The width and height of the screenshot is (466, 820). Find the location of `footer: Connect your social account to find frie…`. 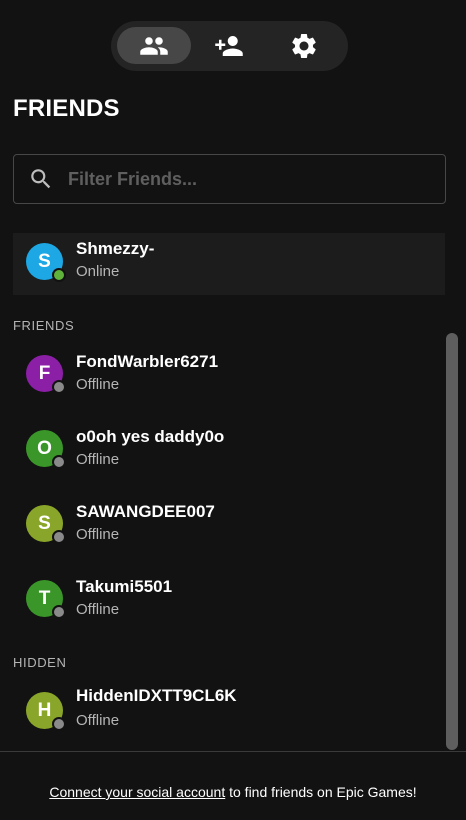

footer: Connect your social account to find frie… is located at coordinates (233, 792).